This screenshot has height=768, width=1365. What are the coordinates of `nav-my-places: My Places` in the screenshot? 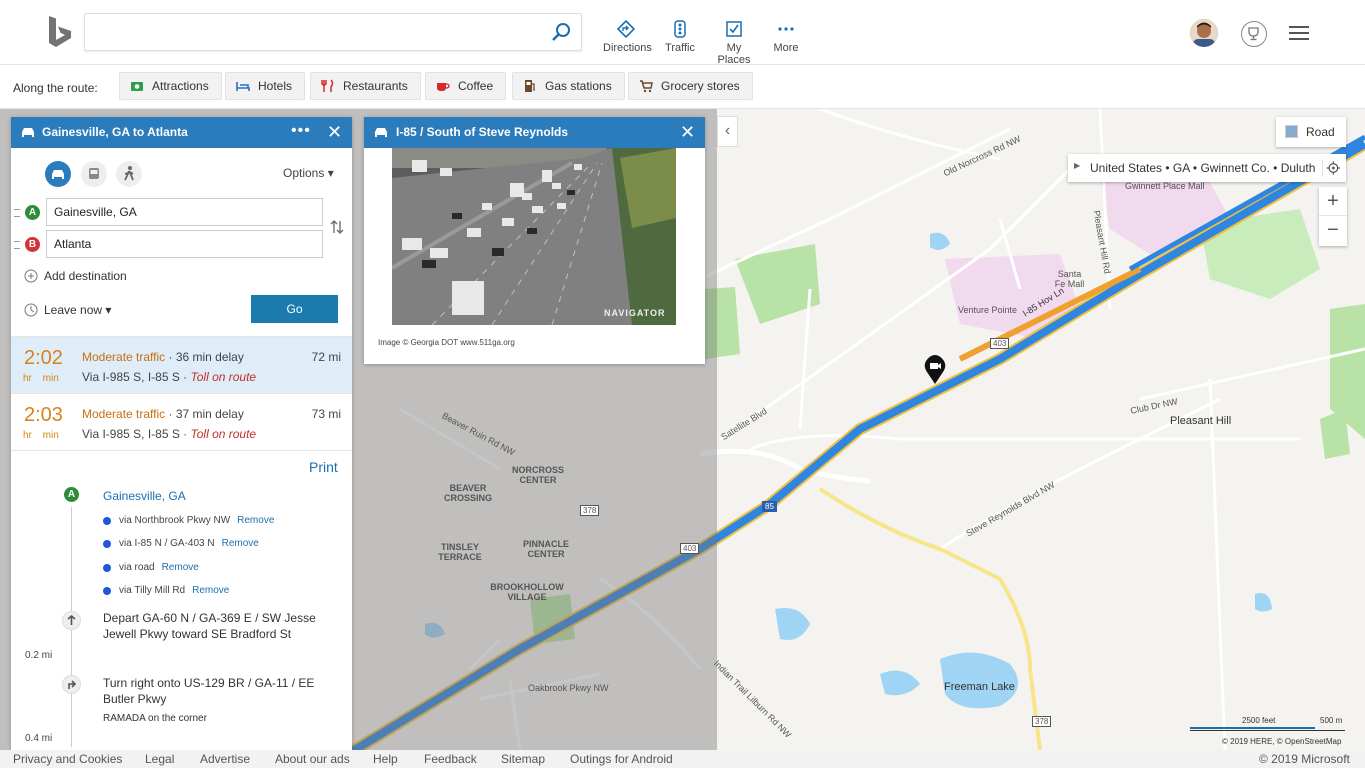 It's located at (734, 43).